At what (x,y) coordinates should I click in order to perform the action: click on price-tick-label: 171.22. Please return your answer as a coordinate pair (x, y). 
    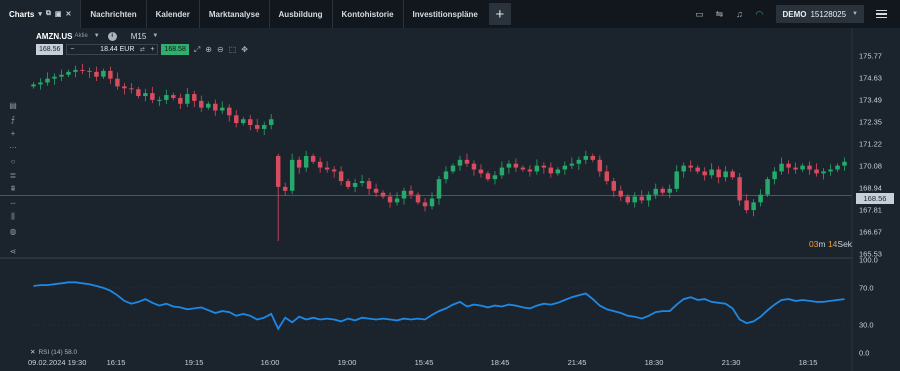
    Looking at the image, I should click on (870, 143).